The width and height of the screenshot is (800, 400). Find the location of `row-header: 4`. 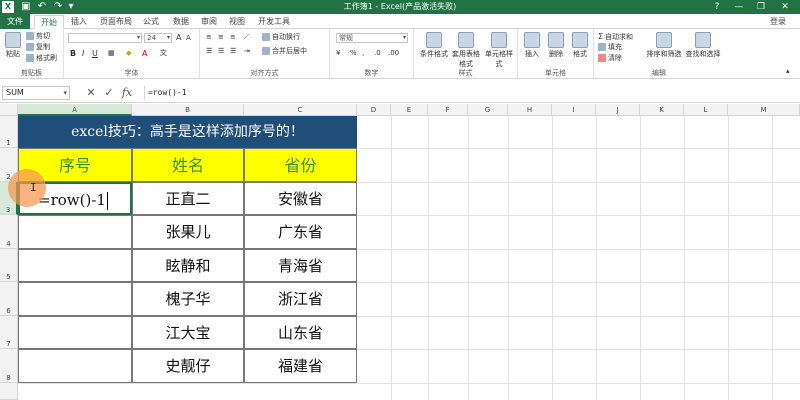

row-header: 4 is located at coordinates (9, 232).